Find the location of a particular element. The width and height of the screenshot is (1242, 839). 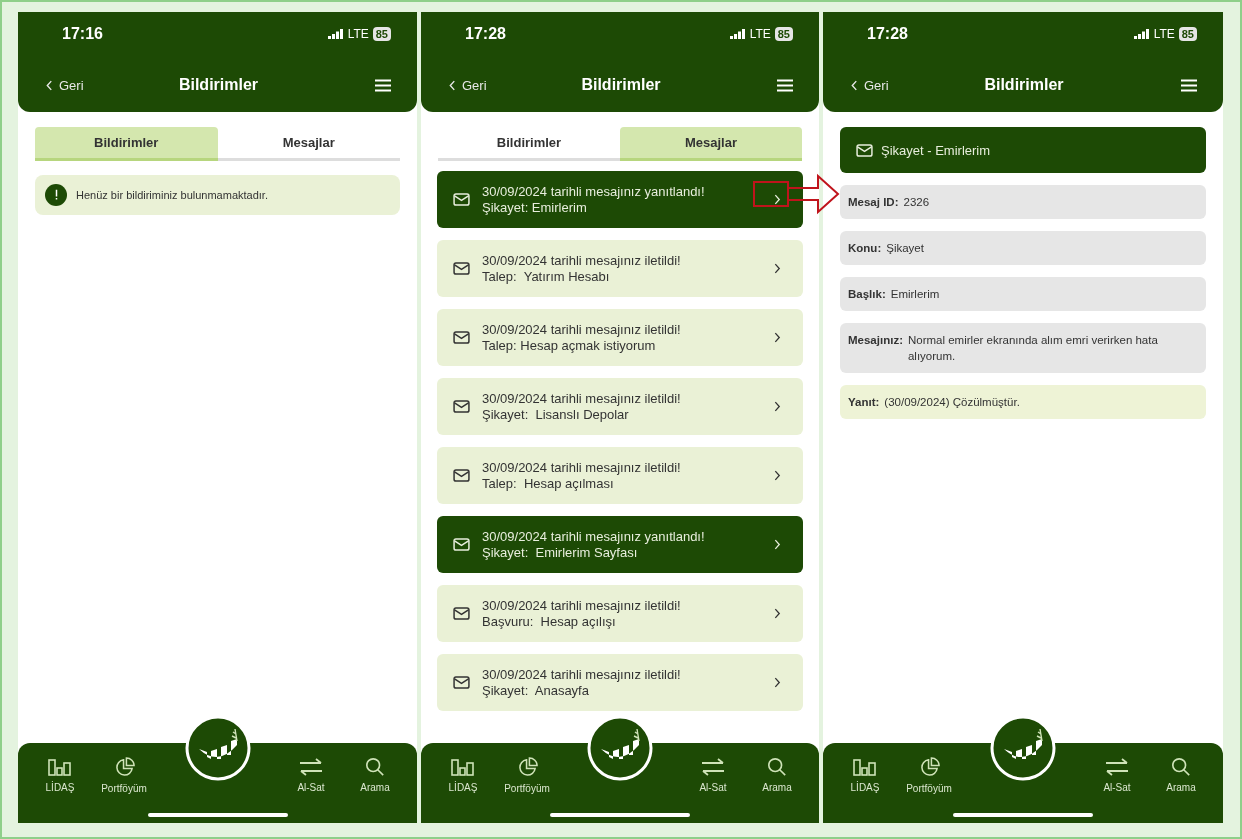

message-item: 30/09/2024 tarihli mesajınız yanıtlandı! Şikayet: Emirlerim Sayfası is located at coordinates (620, 544).